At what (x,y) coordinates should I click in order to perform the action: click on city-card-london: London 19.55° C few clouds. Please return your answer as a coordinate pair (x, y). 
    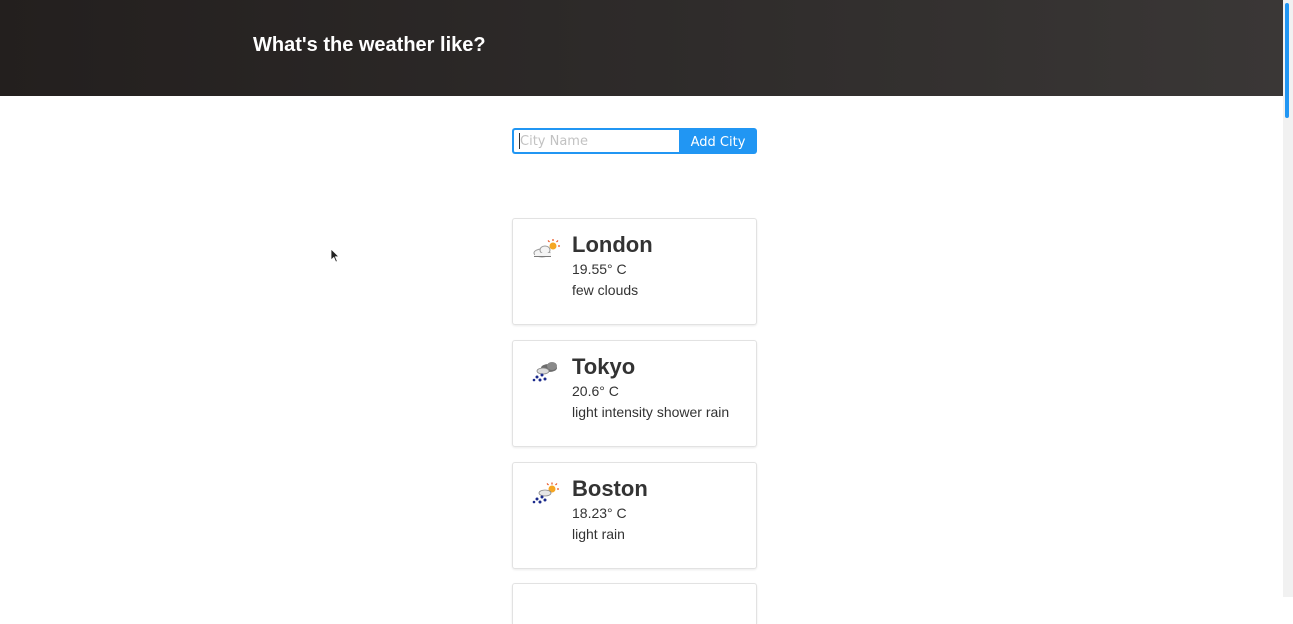
    Looking at the image, I should click on (634, 271).